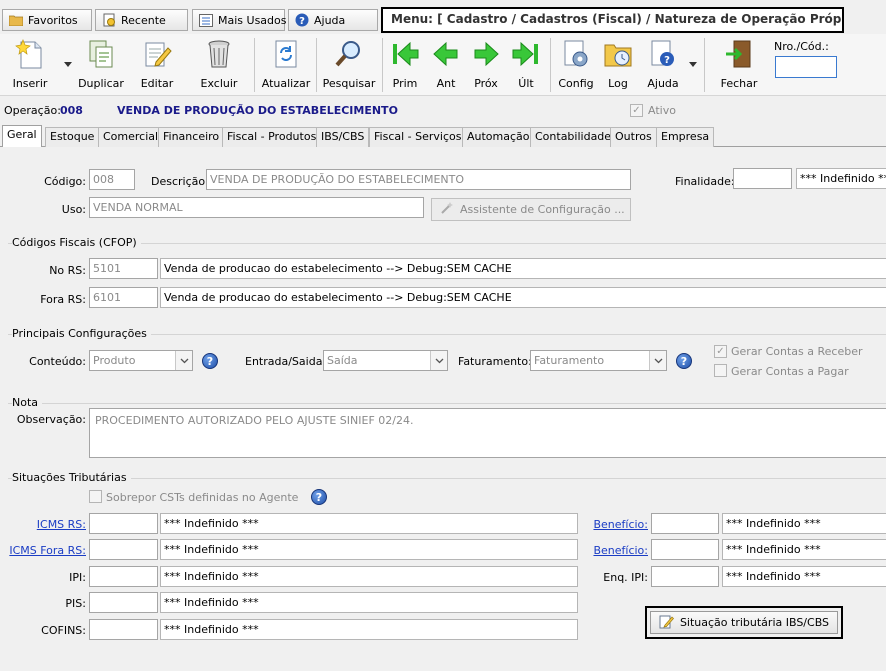  Describe the element at coordinates (720, 351) in the screenshot. I see `gerar-receber-checkbox: ✓` at that location.